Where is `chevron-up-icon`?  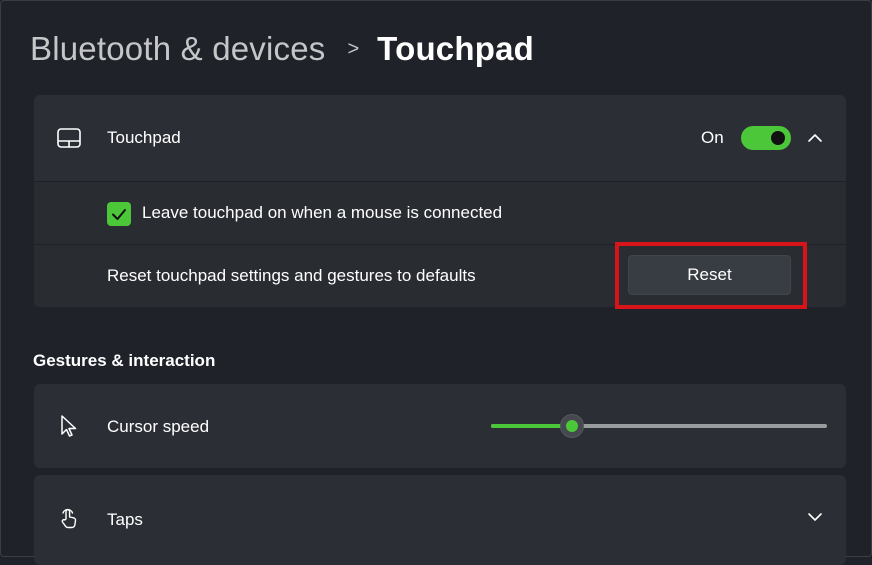 chevron-up-icon is located at coordinates (815, 138).